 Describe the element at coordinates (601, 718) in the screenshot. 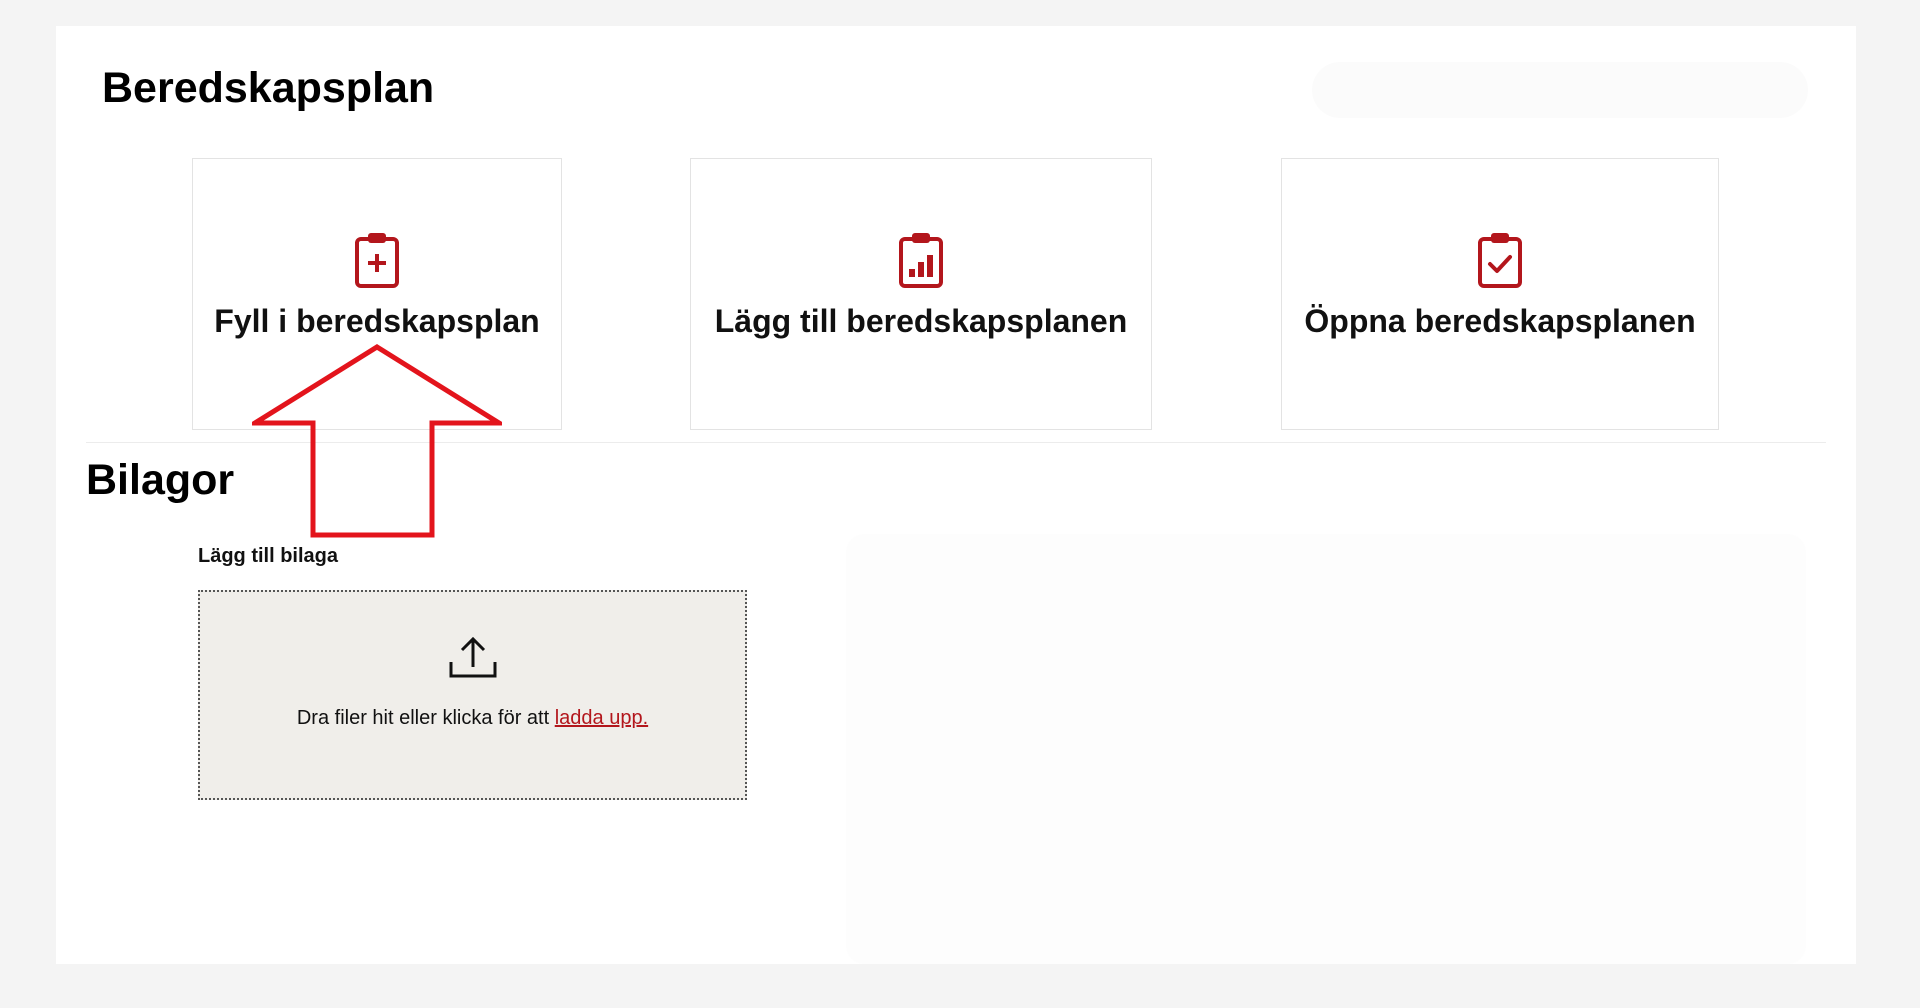

I see `upload-link: ladda upp.` at that location.